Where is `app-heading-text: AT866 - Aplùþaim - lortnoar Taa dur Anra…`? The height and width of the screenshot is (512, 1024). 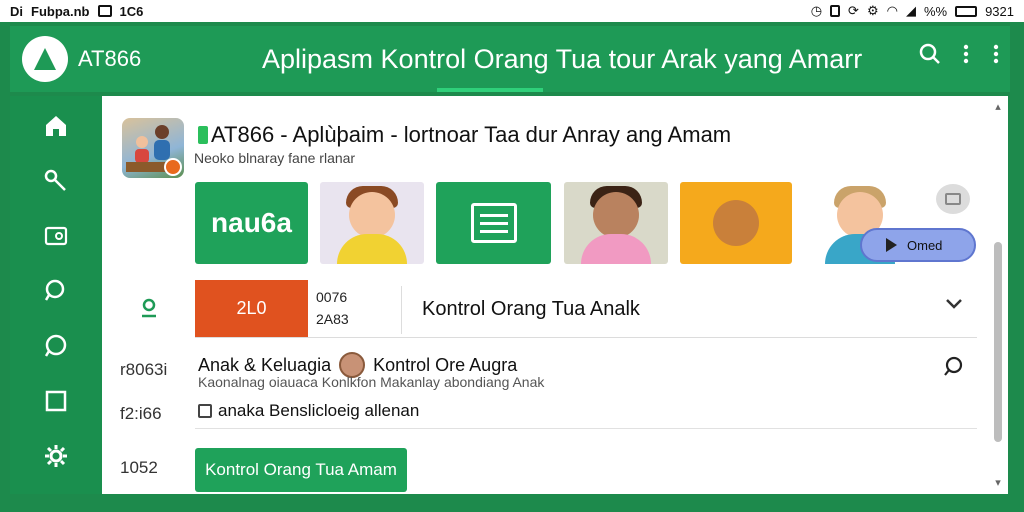 app-heading-text: AT866 - Aplùþaim - lortnoar Taa dur Anra… is located at coordinates (471, 134).